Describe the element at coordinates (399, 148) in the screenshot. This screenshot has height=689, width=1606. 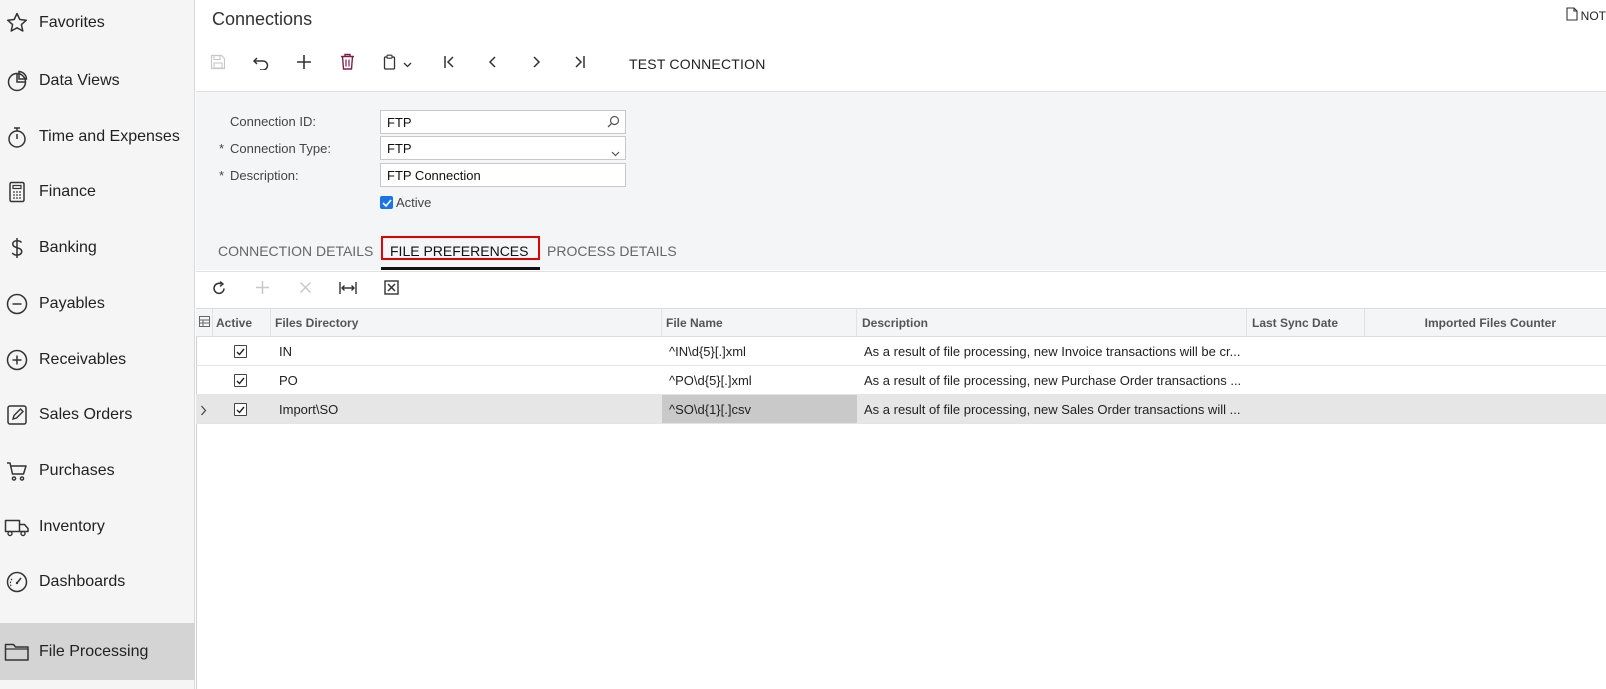
I see `connection-type-value: FTP` at that location.